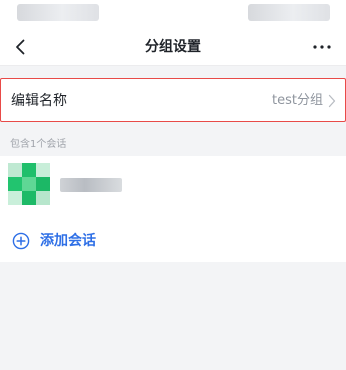  I want to click on more-dots-icon, so click(322, 47).